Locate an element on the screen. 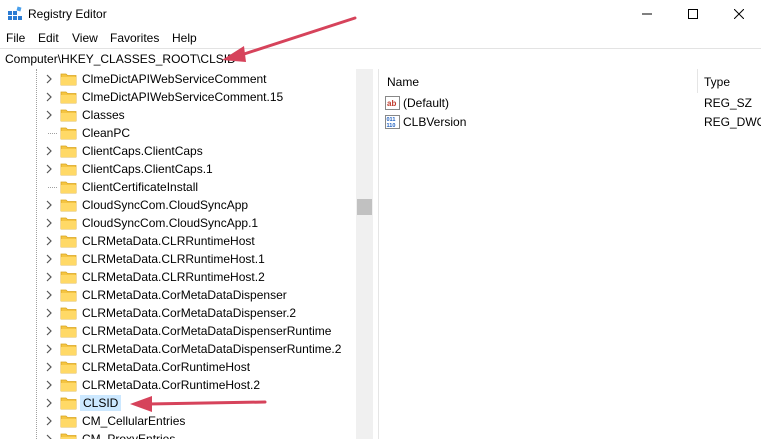 Image resolution: width=761 pixels, height=439 pixels. value-type: REG_SZ is located at coordinates (728, 103).